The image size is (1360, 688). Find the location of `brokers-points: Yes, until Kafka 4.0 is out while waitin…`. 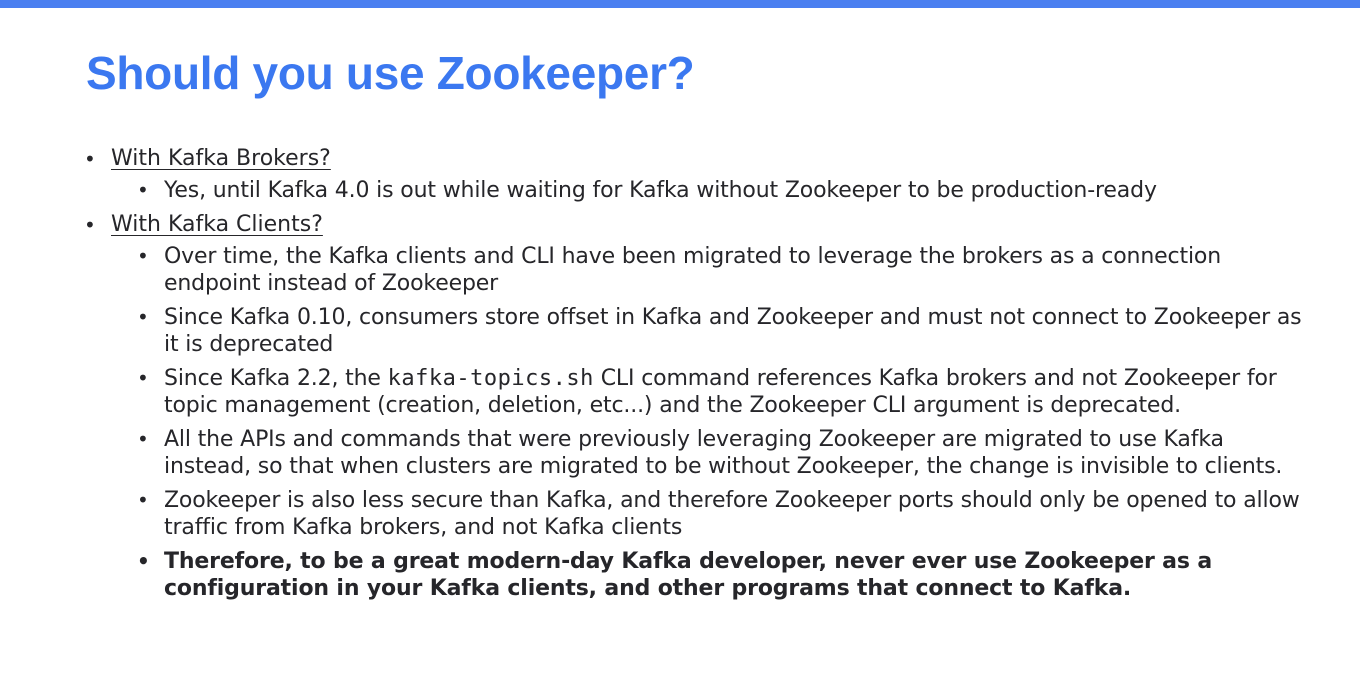

brokers-points: Yes, until Kafka 4.0 is out while waitin… is located at coordinates (725, 190).